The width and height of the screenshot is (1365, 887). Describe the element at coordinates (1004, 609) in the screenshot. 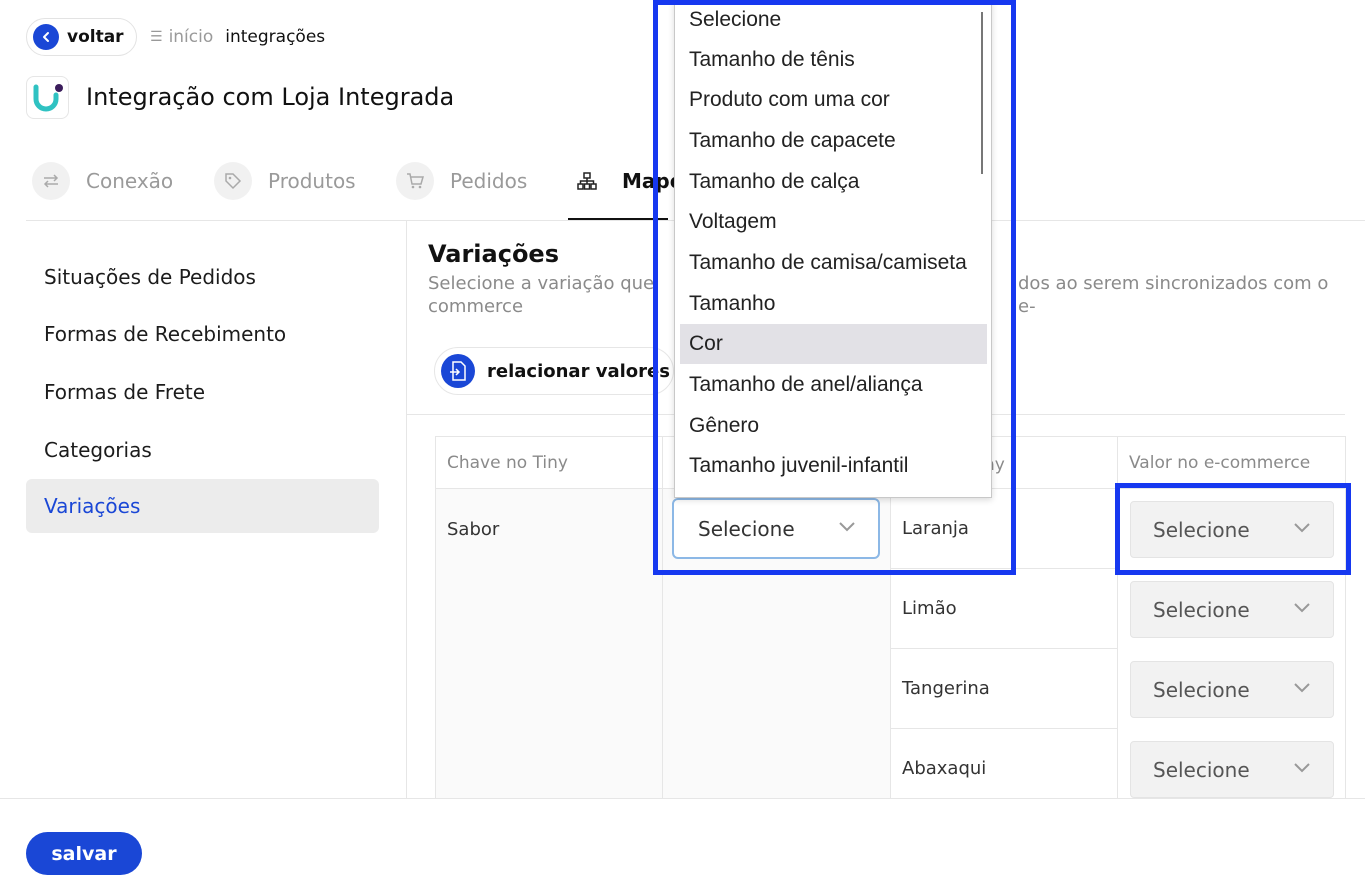

I see `table-cell-tiny-value: Limão` at that location.